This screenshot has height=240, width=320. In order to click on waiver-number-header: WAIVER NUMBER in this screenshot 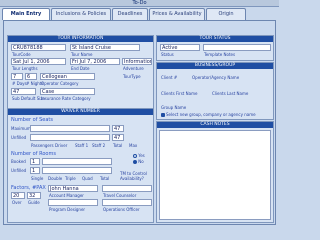, I will do `click(80, 112)`.